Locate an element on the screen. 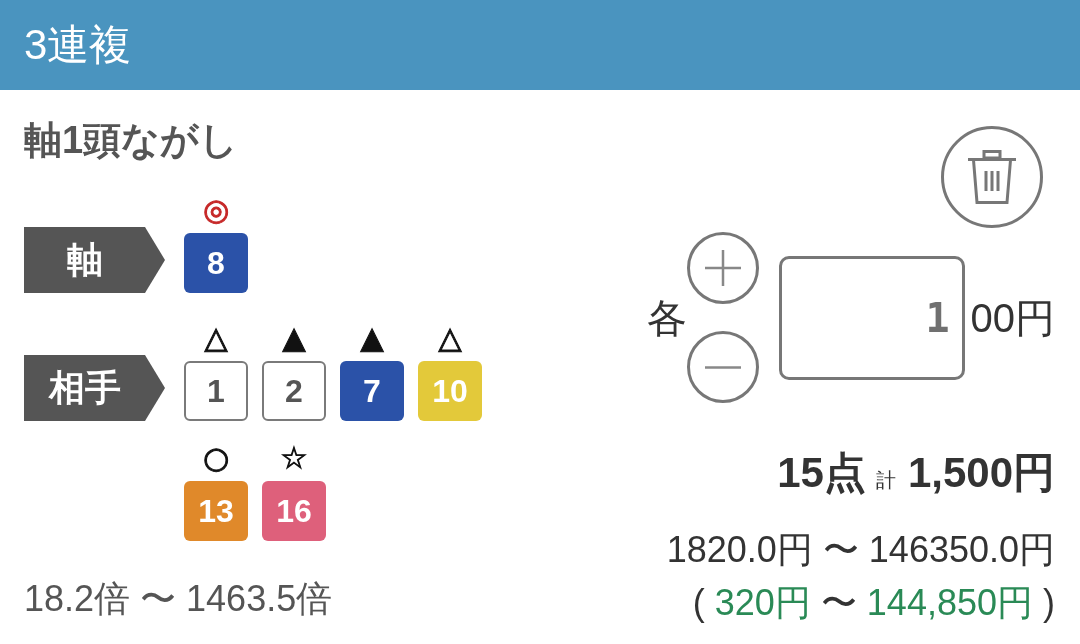  total-amount: 1,500円 is located at coordinates (981, 473).